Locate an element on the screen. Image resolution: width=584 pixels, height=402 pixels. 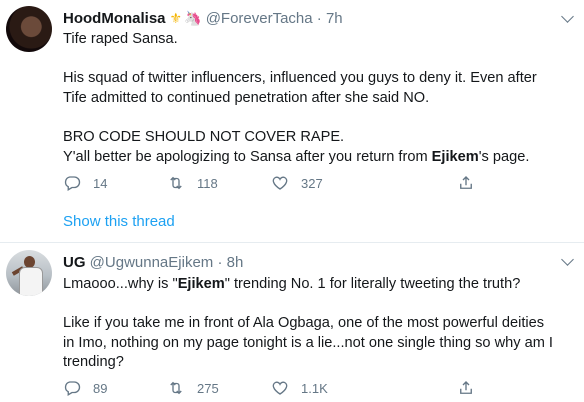
tweet-actions: 89 275 1.1K is located at coordinates (283, 388).